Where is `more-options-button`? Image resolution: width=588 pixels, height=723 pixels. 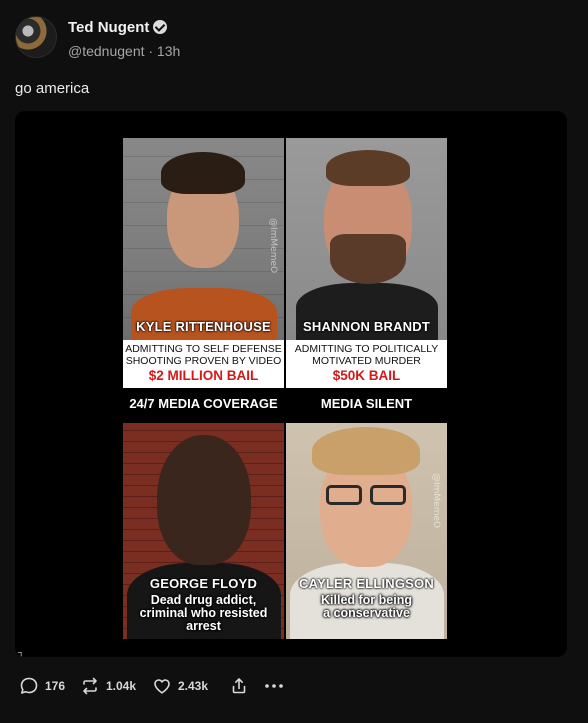 more-options-button is located at coordinates (274, 686).